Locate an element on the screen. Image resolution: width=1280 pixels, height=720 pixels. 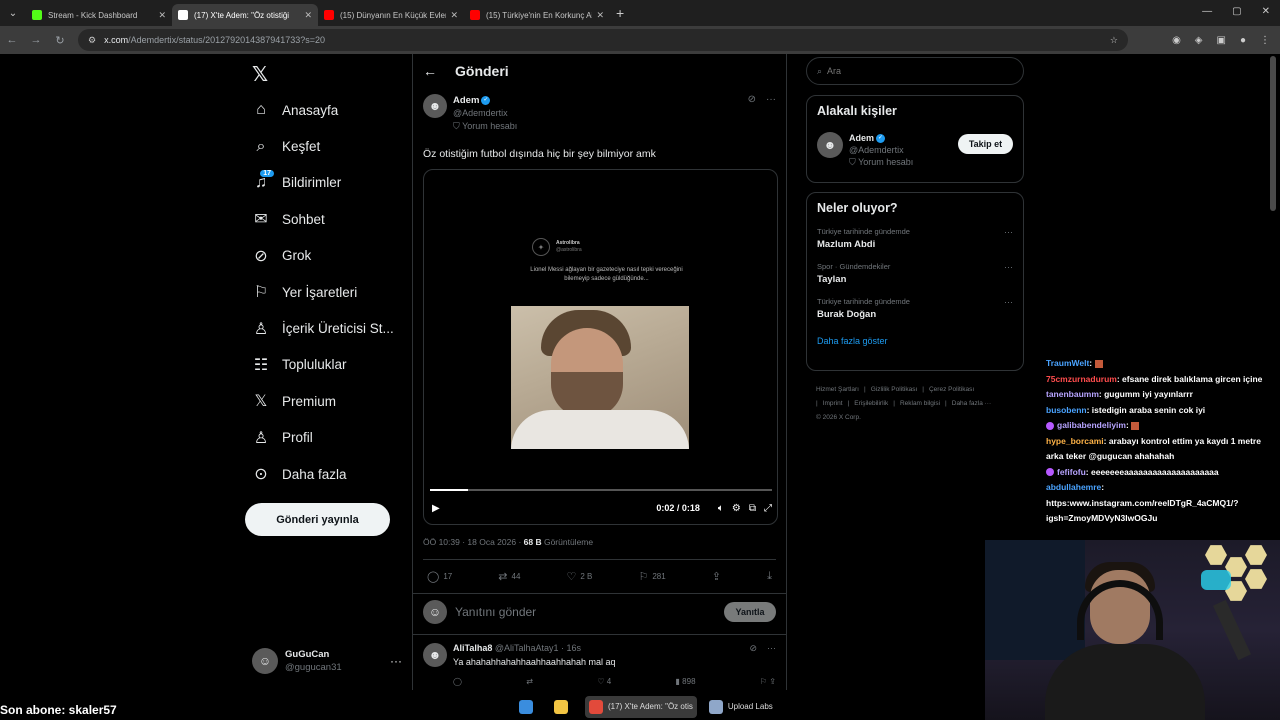
sidebar-item-daha-fazla: ⊙ Daha fazla is located at coordinates (330, 474).